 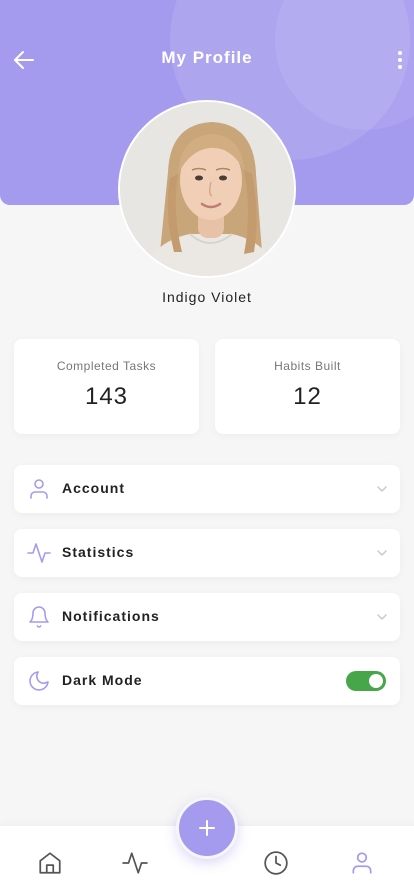 I want to click on menu-item-label: Notifications, so click(x=111, y=616).